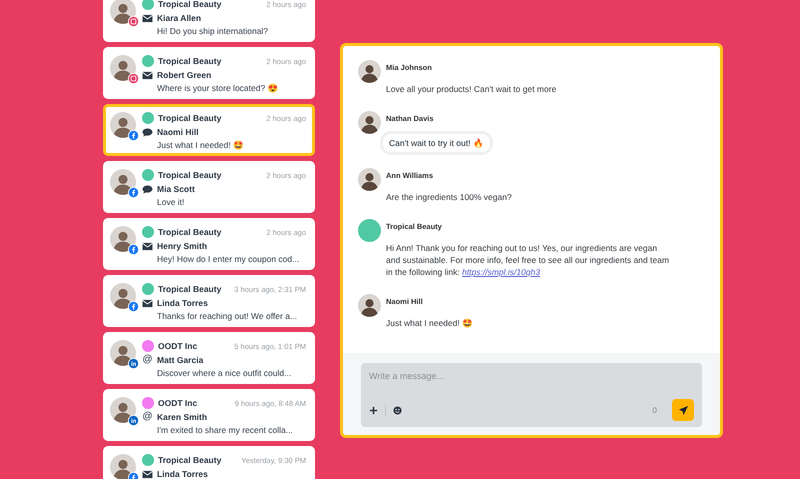  Describe the element at coordinates (218, 88) in the screenshot. I see `message-preview: Where is your store located? 😍` at that location.